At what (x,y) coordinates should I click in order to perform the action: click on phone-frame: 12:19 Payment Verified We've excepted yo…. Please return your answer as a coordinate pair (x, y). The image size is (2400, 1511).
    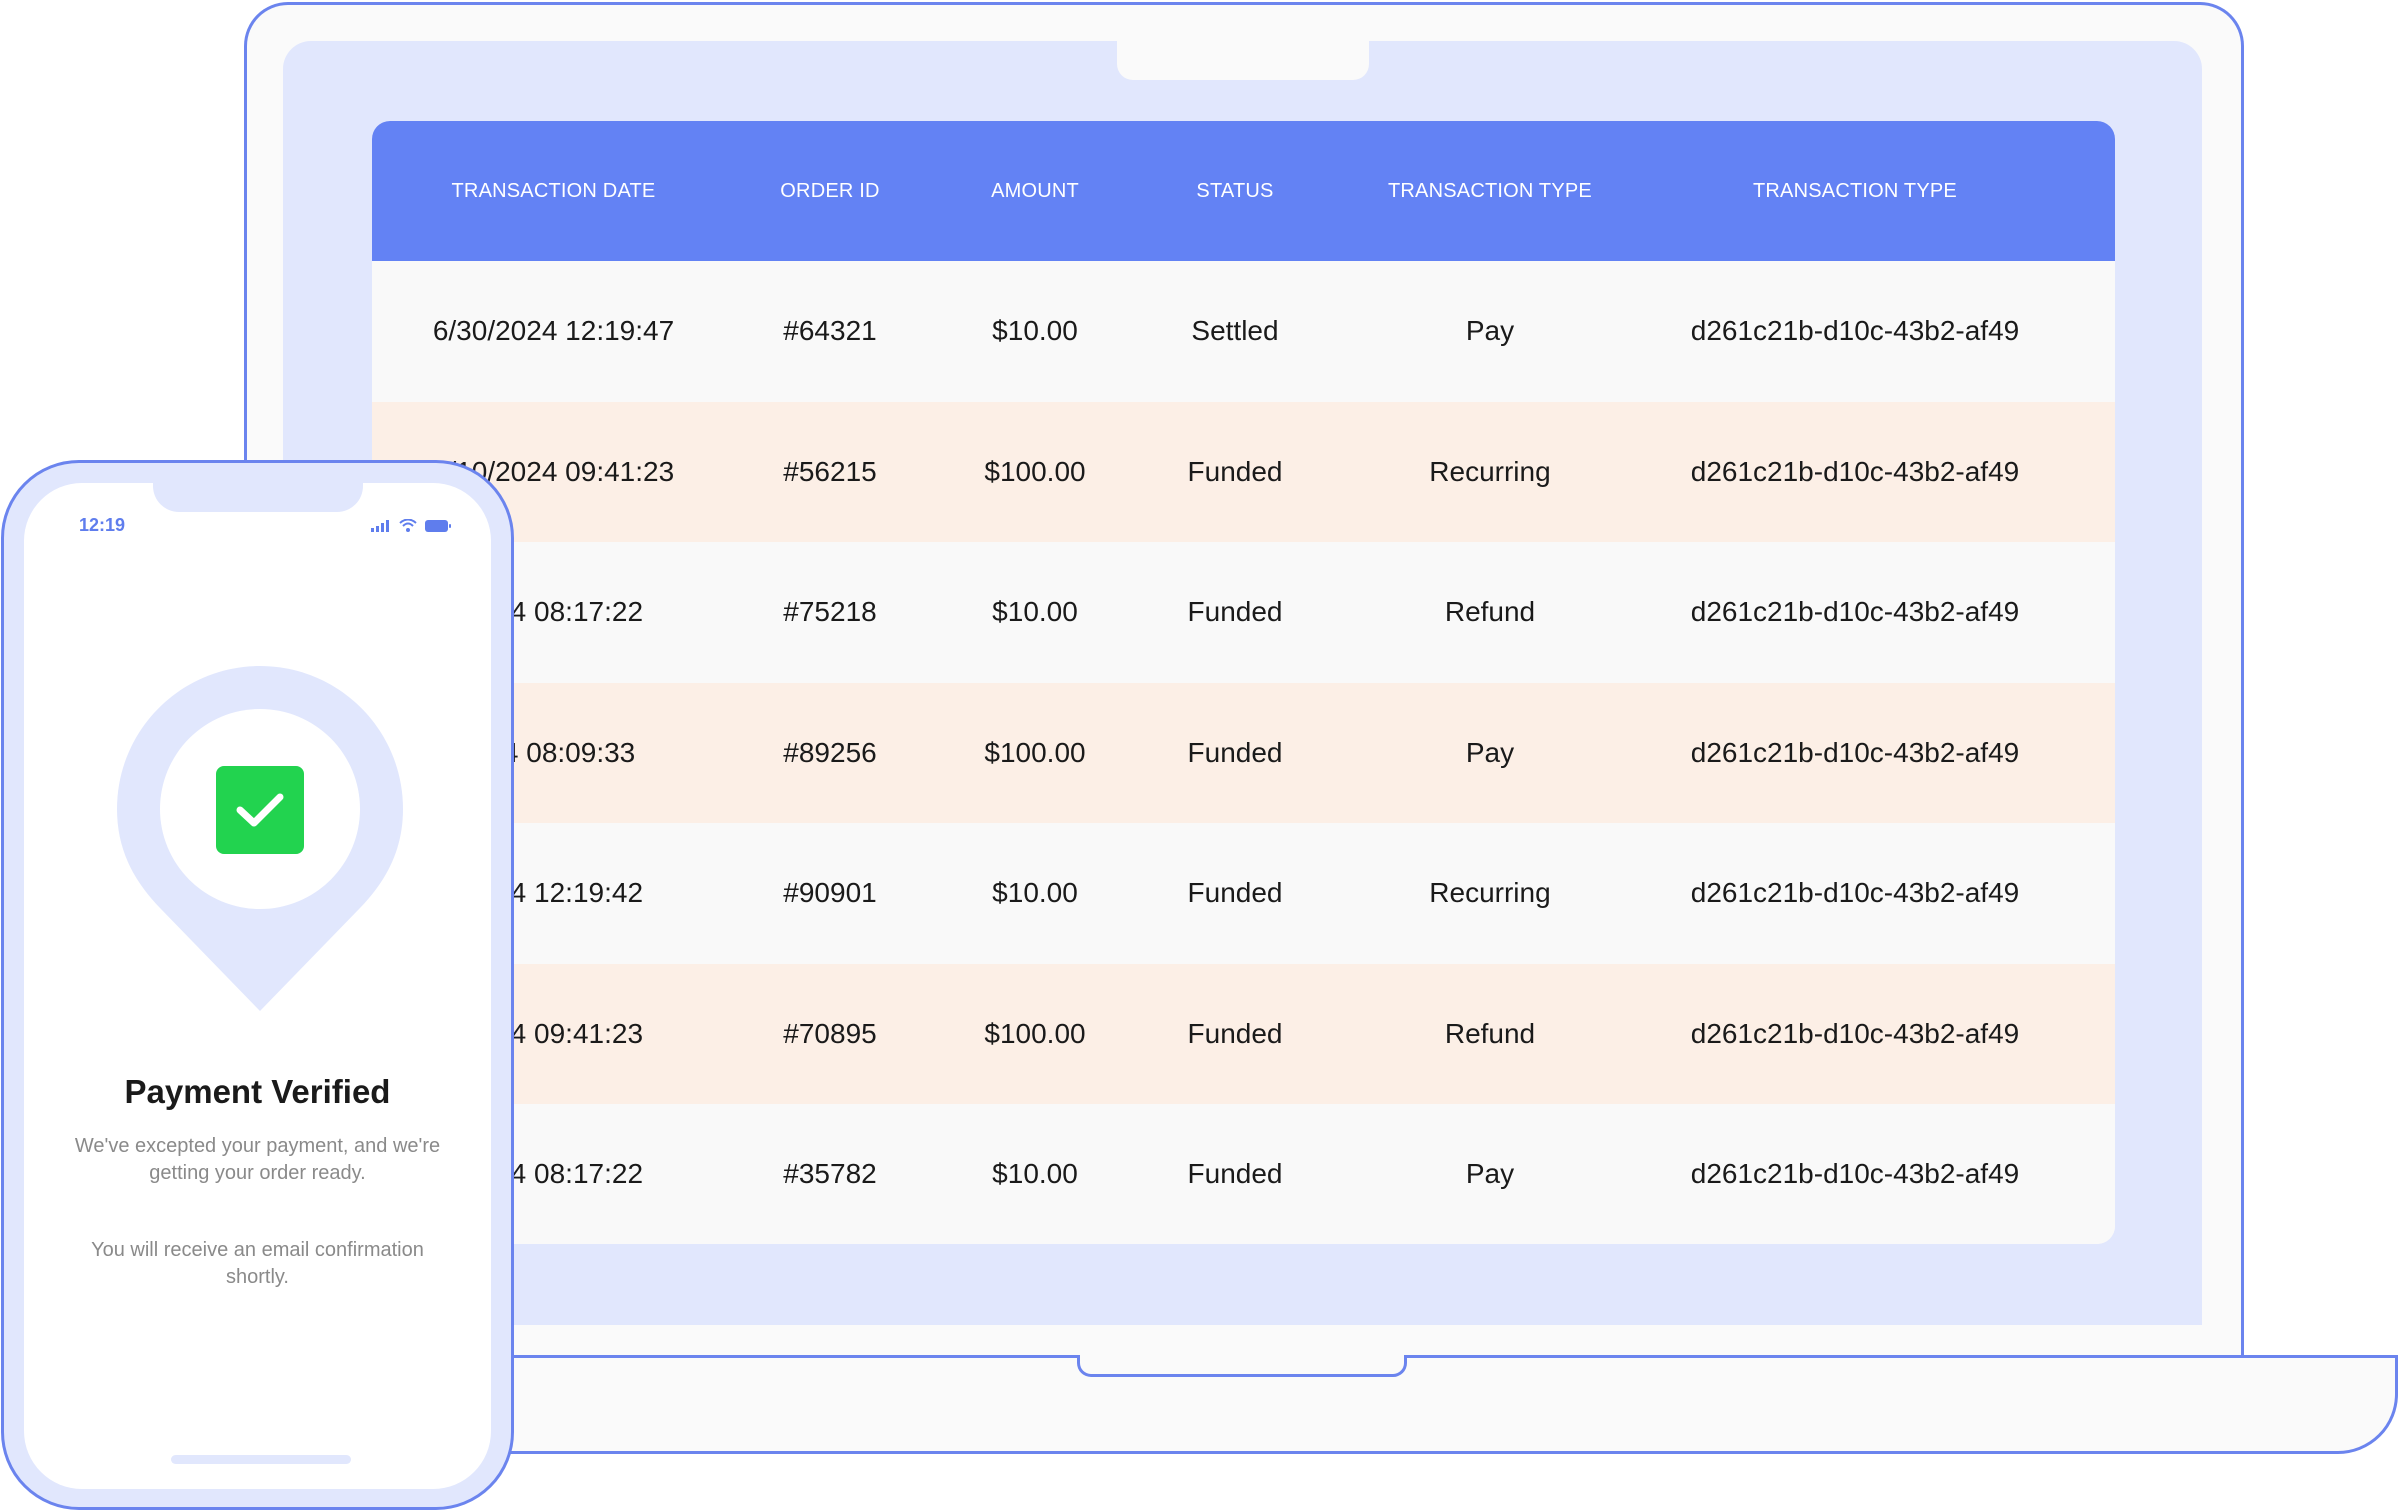
    Looking at the image, I should click on (257, 985).